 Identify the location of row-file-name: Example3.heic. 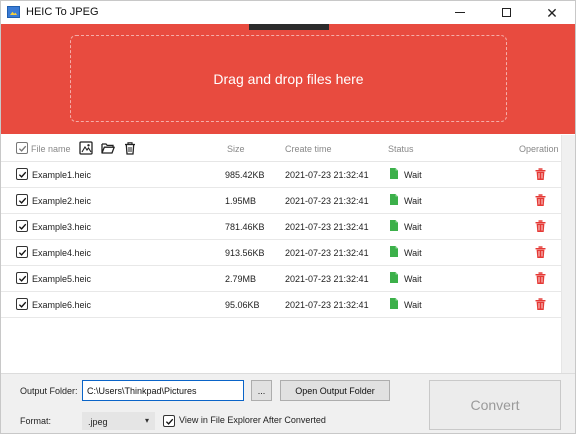
(62, 227).